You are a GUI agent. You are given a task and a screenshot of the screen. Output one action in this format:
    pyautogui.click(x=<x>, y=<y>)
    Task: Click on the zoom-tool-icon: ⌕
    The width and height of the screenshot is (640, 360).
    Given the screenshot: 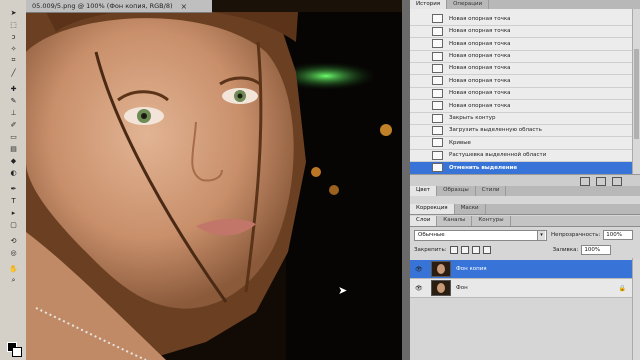 What is the action you would take?
    pyautogui.click(x=13, y=280)
    